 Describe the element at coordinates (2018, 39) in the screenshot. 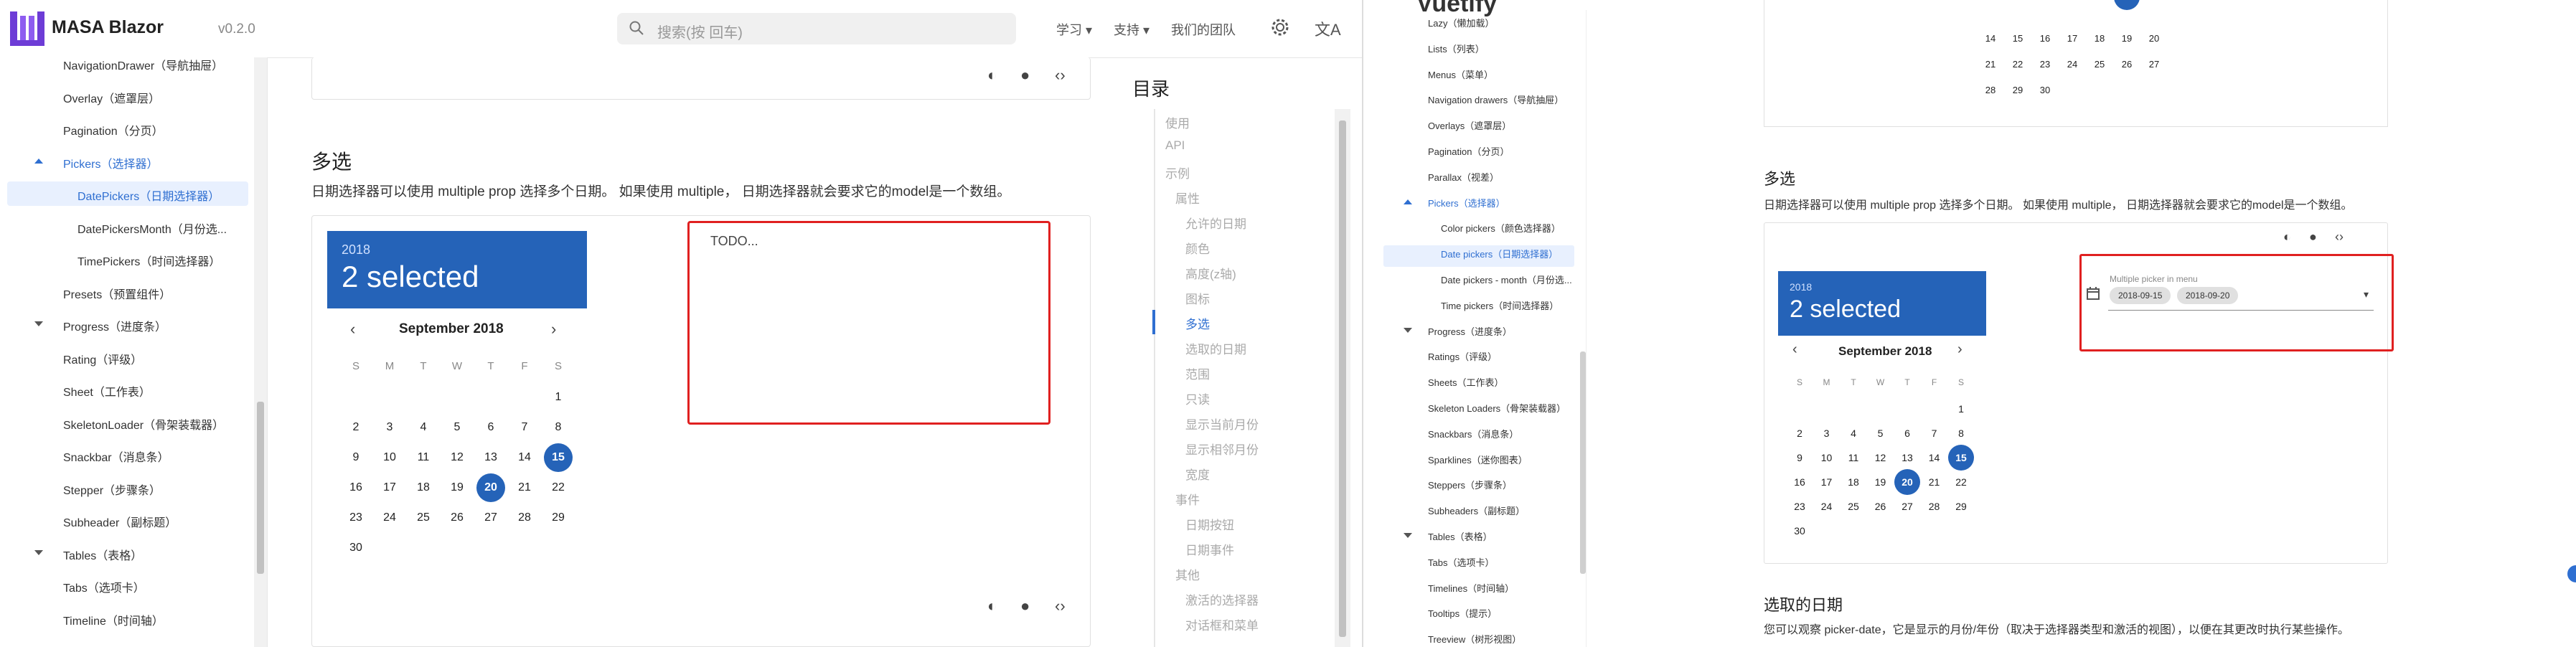

I see `calendar-day: 15` at that location.